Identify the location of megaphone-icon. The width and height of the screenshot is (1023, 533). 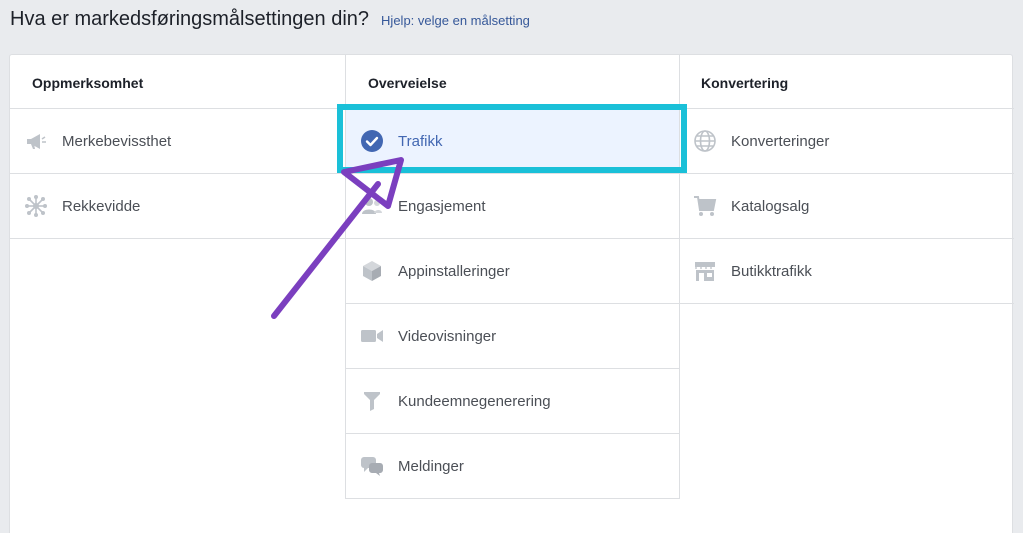
(36, 141).